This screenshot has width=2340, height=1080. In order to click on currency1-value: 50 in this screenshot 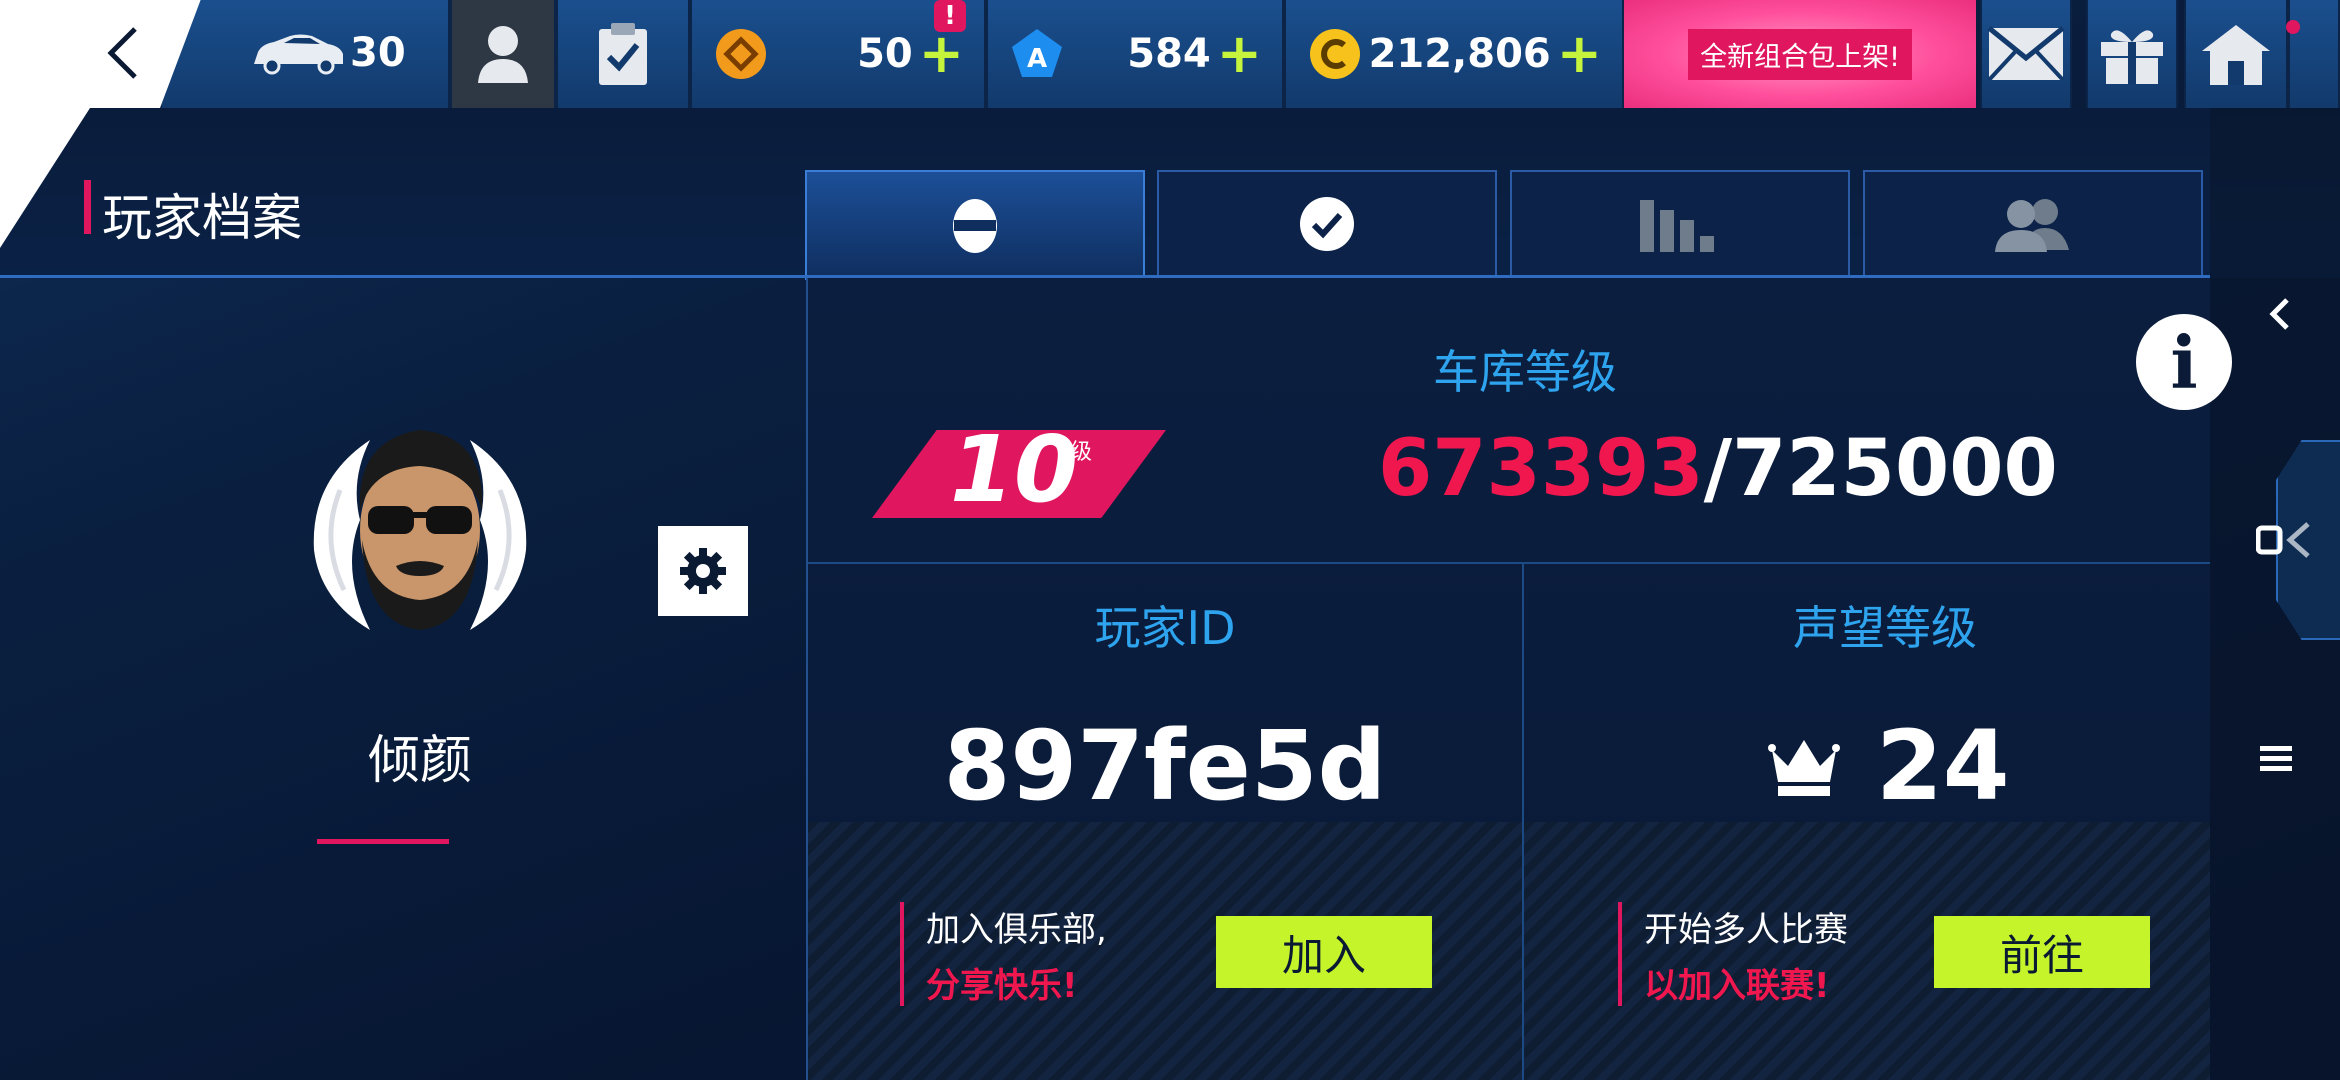, I will do `click(885, 54)`.